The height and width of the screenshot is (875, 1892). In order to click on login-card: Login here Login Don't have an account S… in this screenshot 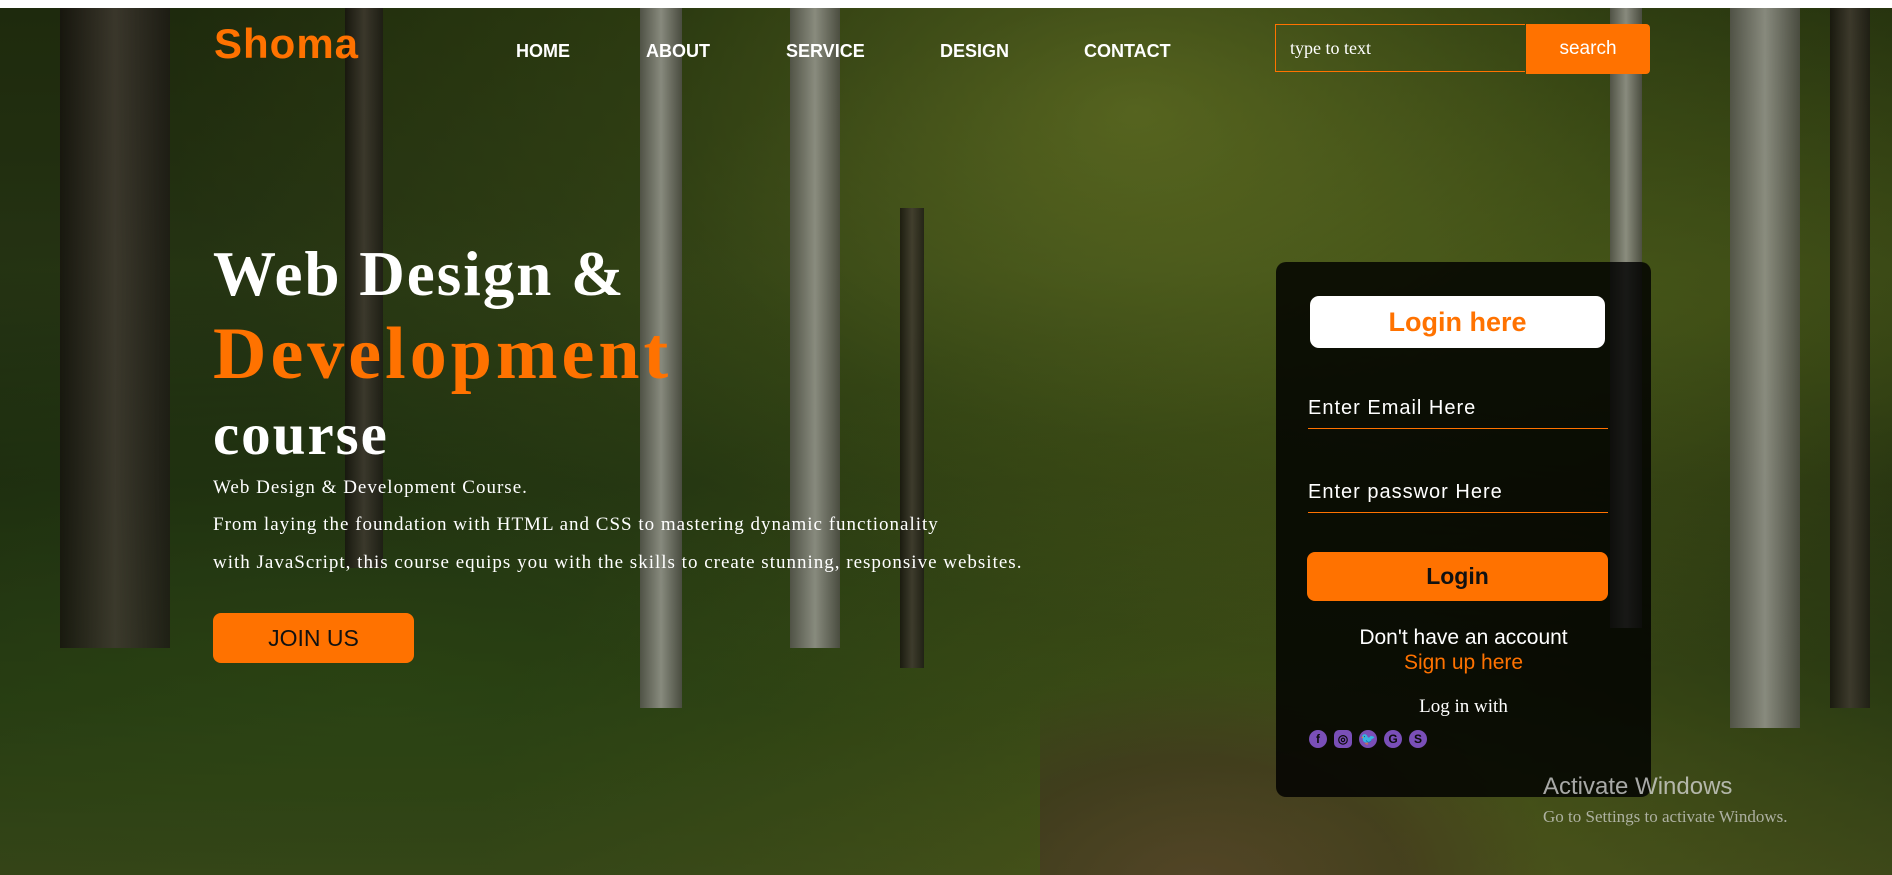, I will do `click(1463, 529)`.